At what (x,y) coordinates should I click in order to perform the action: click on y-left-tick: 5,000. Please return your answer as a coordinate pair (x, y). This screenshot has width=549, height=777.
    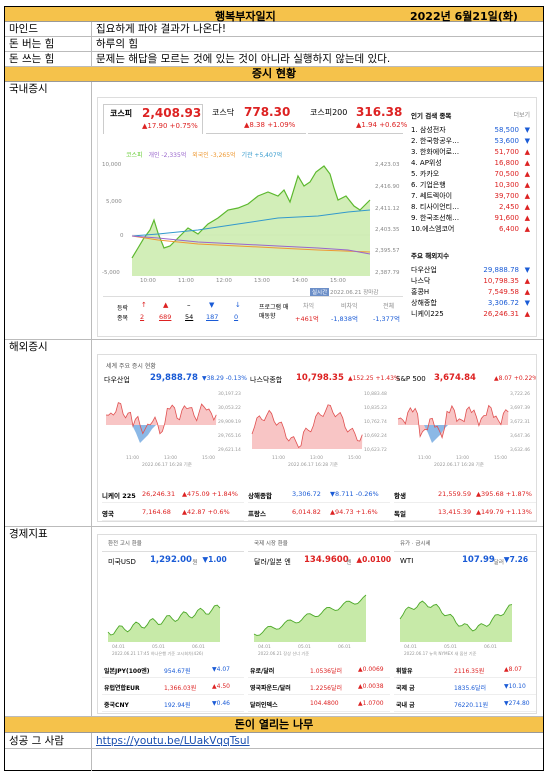
    Looking at the image, I should click on (114, 202).